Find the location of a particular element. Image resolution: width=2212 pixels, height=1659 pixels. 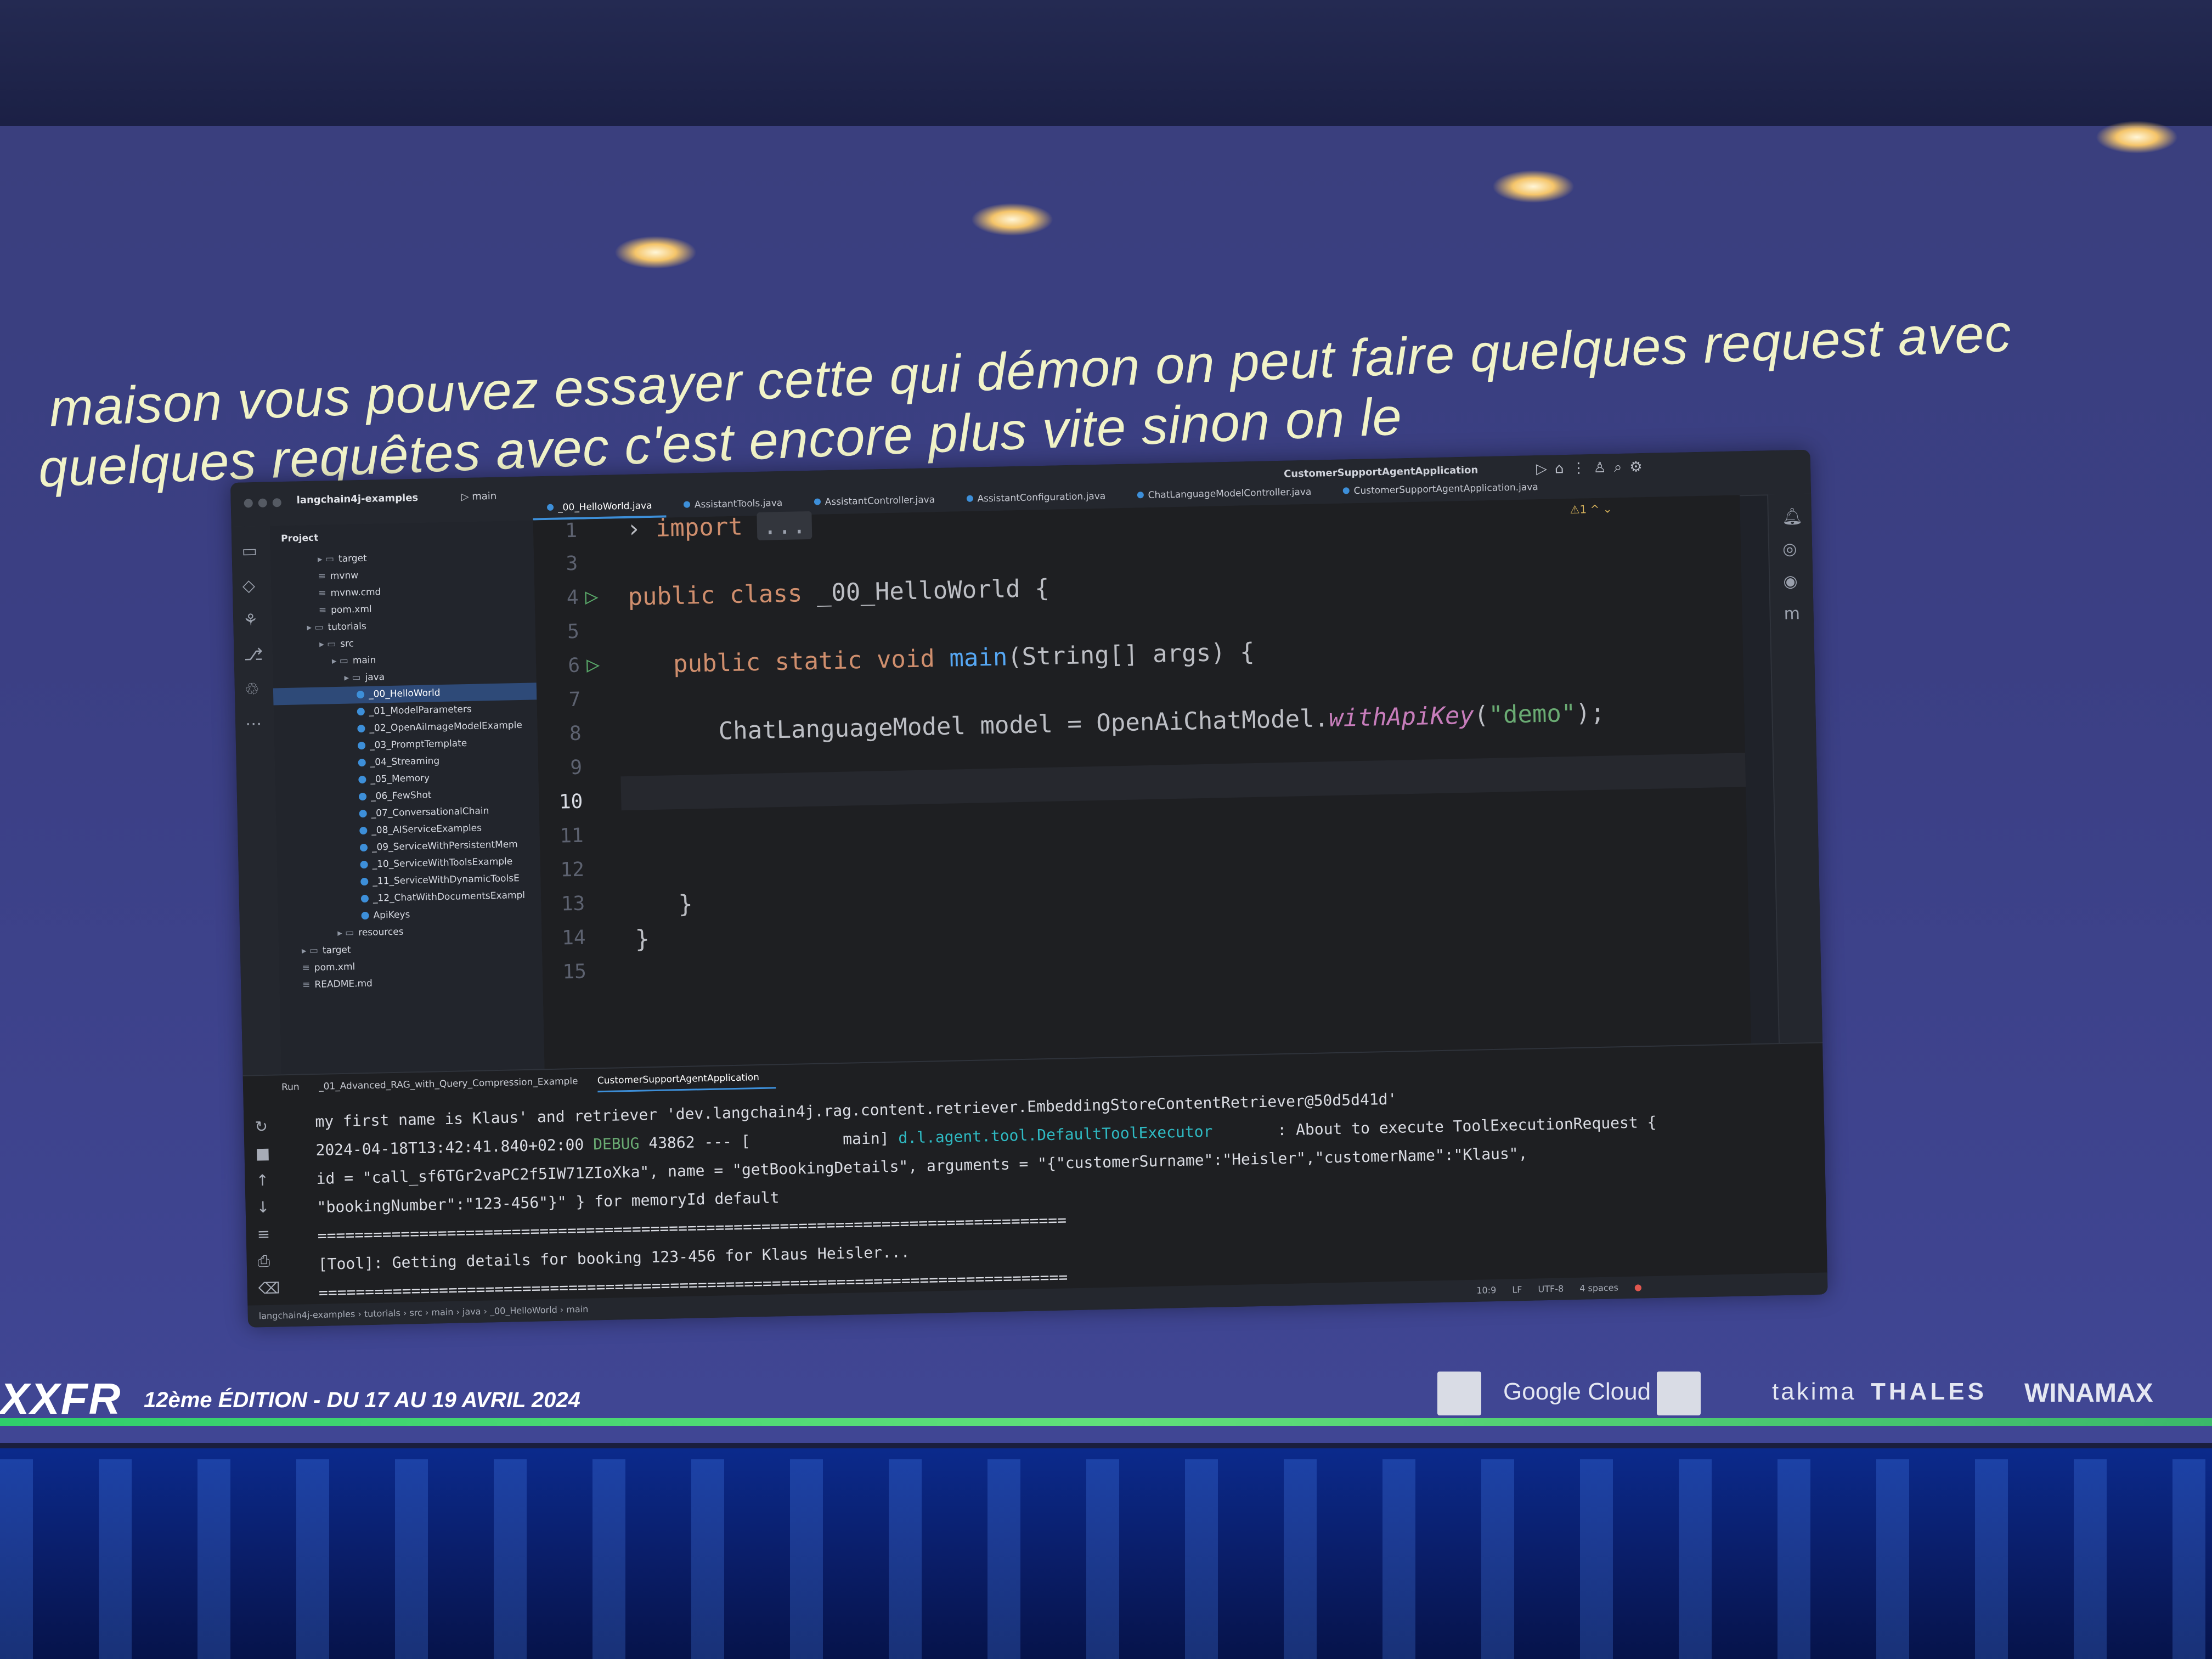

import-keyword: import is located at coordinates (699, 527).